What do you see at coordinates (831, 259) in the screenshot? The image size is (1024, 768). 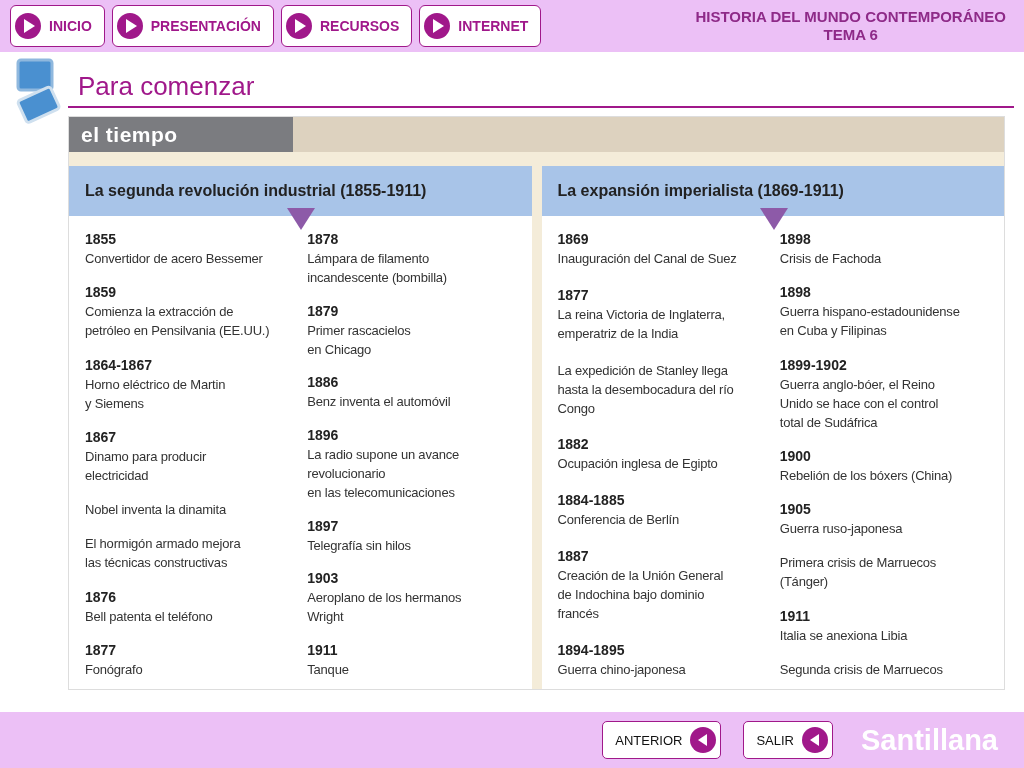 I see `event-text: Crisis de Fachoda` at bounding box center [831, 259].